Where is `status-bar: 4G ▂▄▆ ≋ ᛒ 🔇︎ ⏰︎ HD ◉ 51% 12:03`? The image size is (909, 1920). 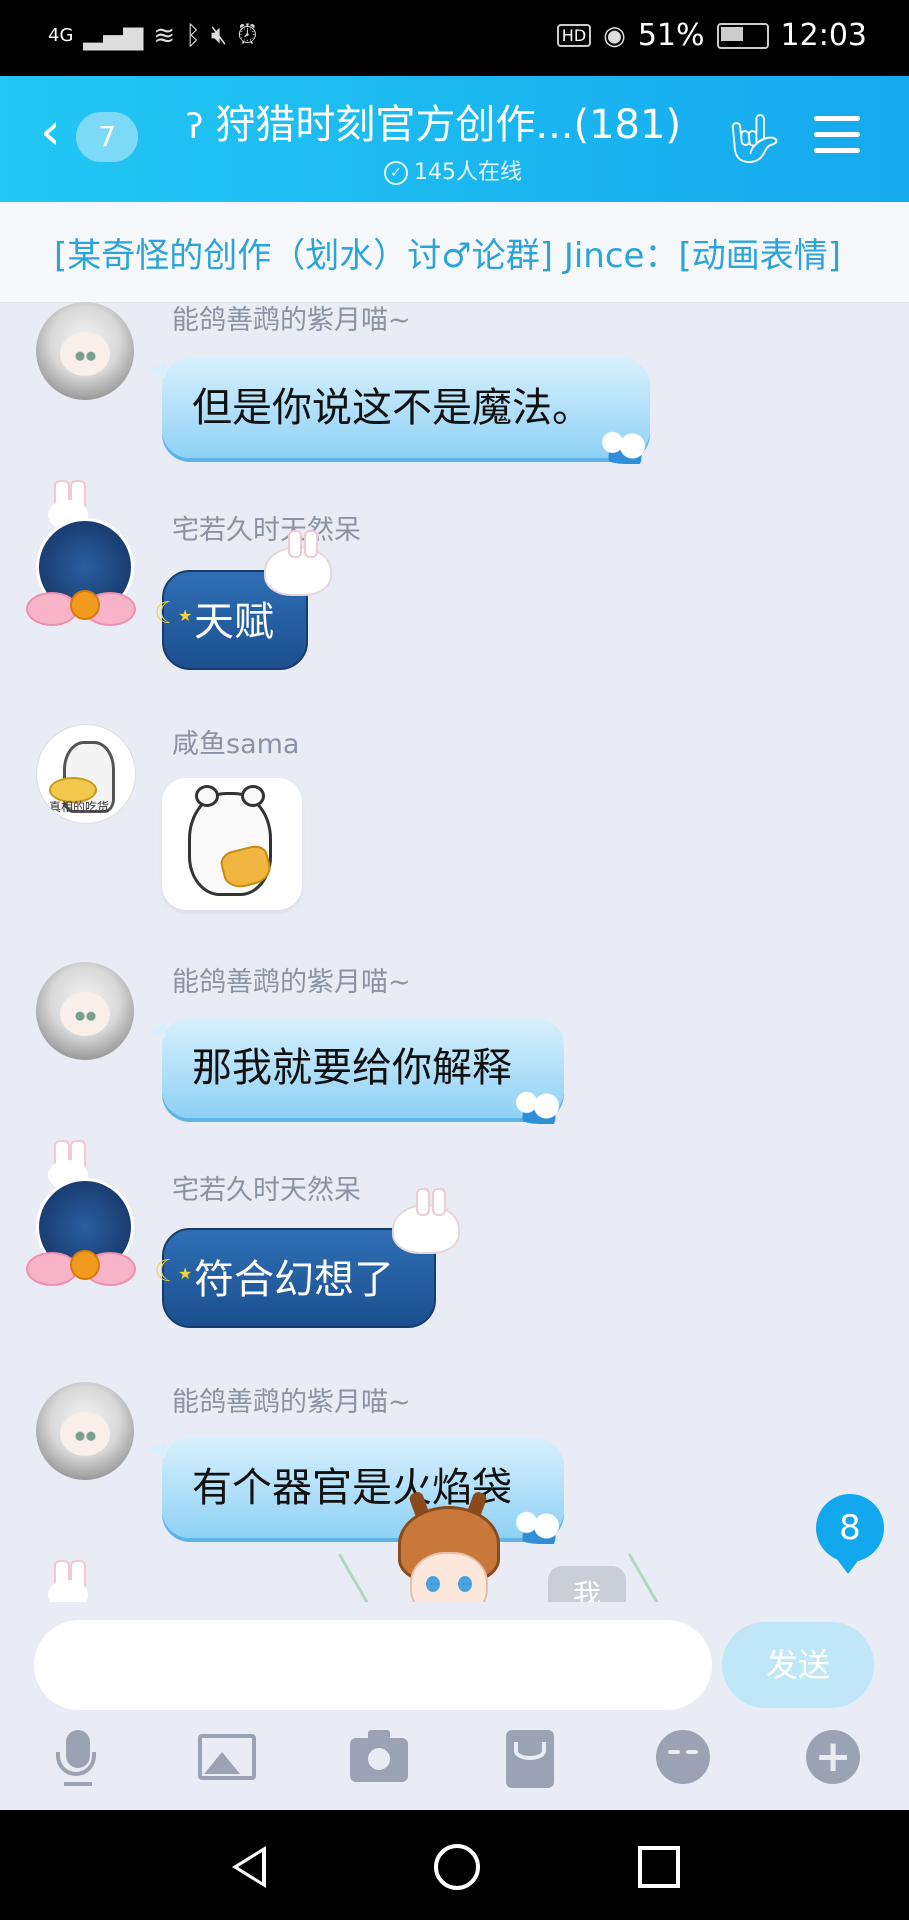 status-bar: 4G ▂▄▆ ≋ ᛒ 🔇︎ ⏰︎ HD ◉ 51% 12:03 is located at coordinates (454, 38).